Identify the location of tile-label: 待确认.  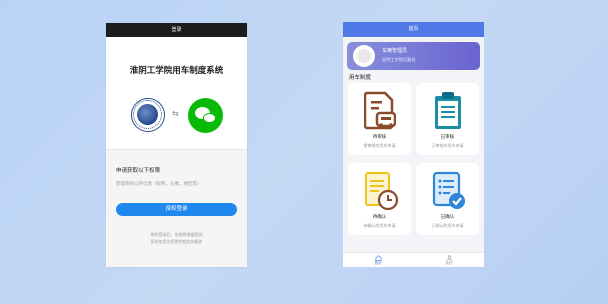
(379, 217).